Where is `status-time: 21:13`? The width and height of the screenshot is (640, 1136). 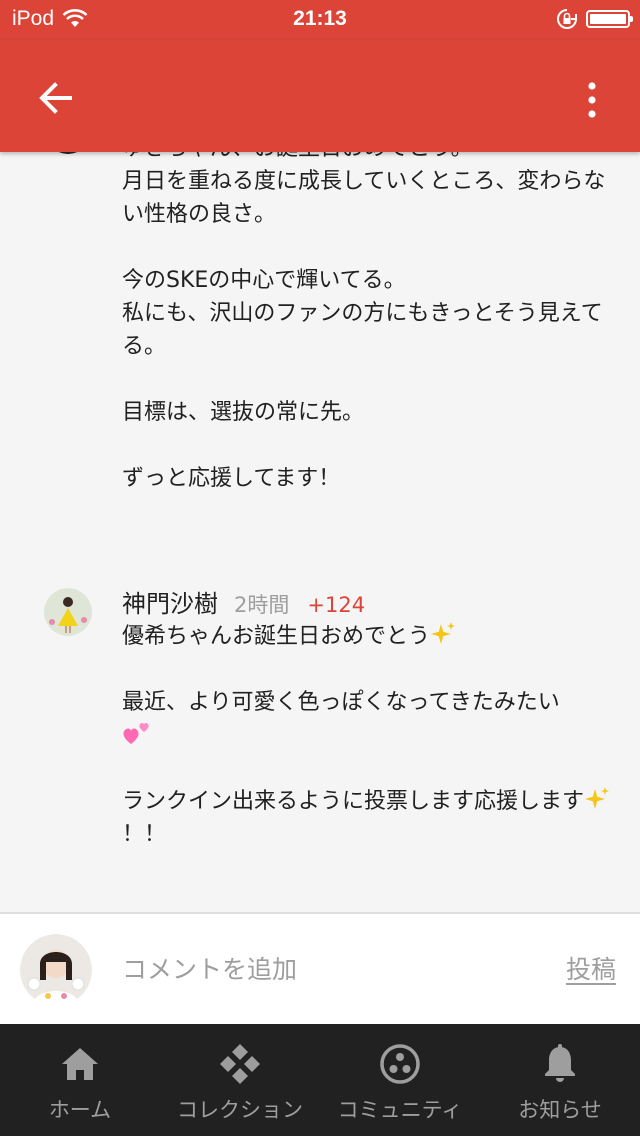 status-time: 21:13 is located at coordinates (320, 18).